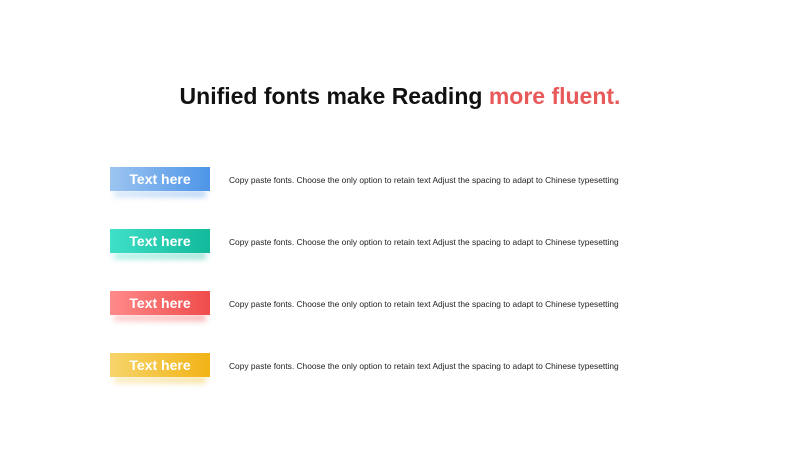 Image resolution: width=800 pixels, height=450 pixels. What do you see at coordinates (160, 365) in the screenshot?
I see `tag-label-4: Text here` at bounding box center [160, 365].